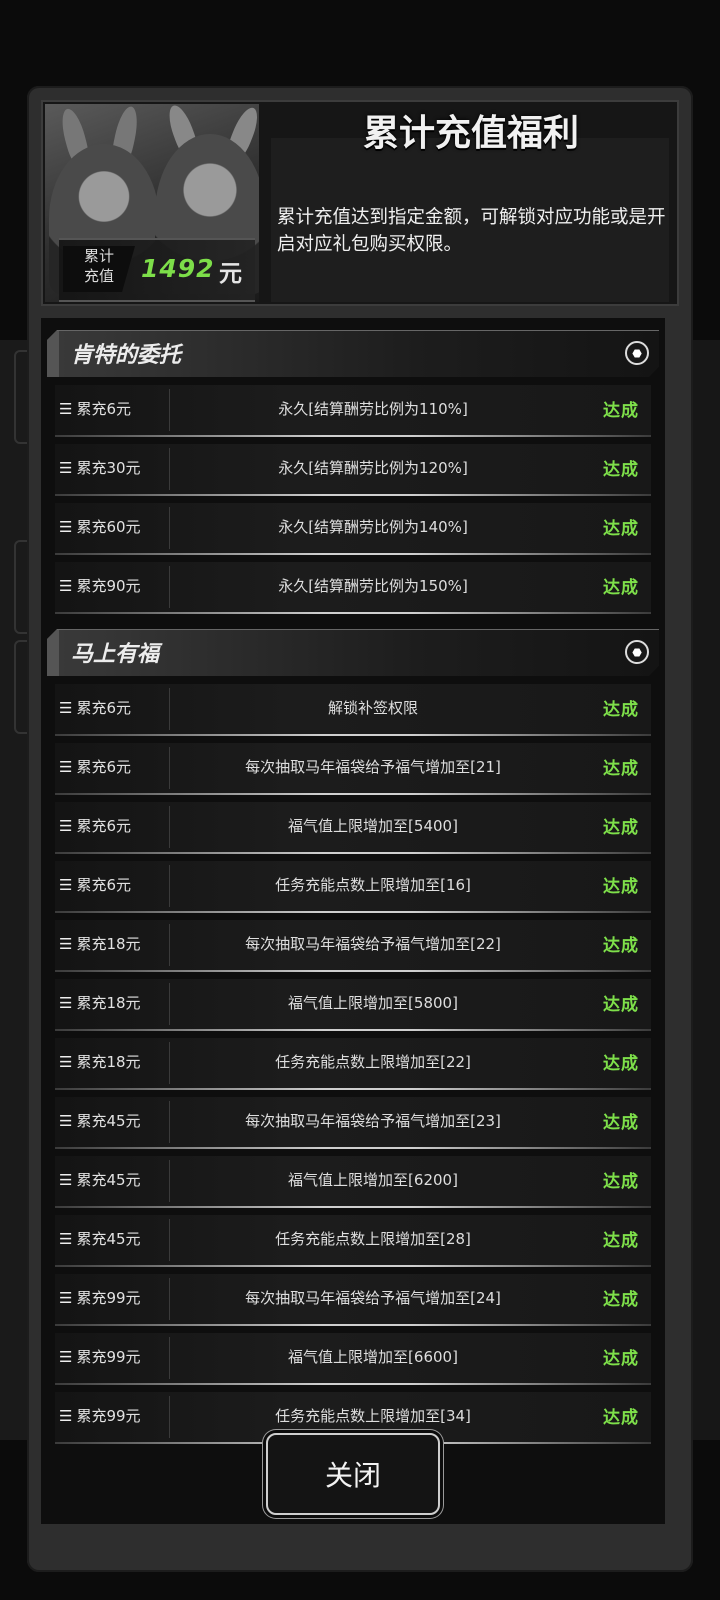 This screenshot has height=1600, width=720. Describe the element at coordinates (373, 409) in the screenshot. I see `reward-description: 永久[结算酬劳比例为110%]` at that location.